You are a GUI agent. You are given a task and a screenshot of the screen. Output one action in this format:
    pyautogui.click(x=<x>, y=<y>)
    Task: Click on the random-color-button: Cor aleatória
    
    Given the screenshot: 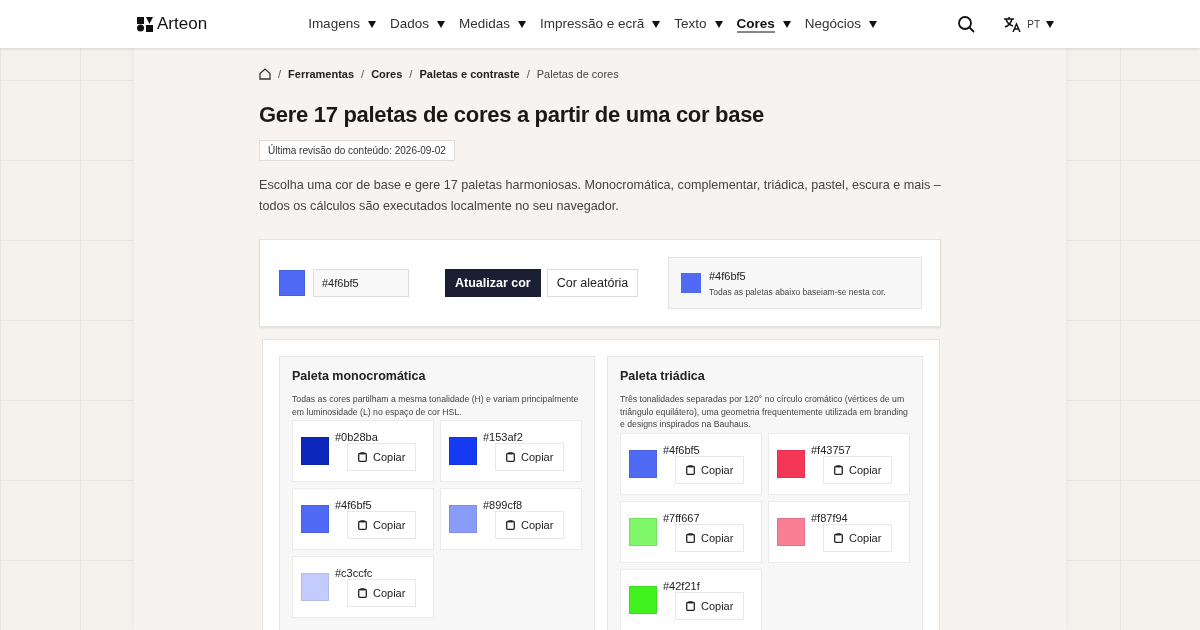 What is the action you would take?
    pyautogui.click(x=592, y=283)
    